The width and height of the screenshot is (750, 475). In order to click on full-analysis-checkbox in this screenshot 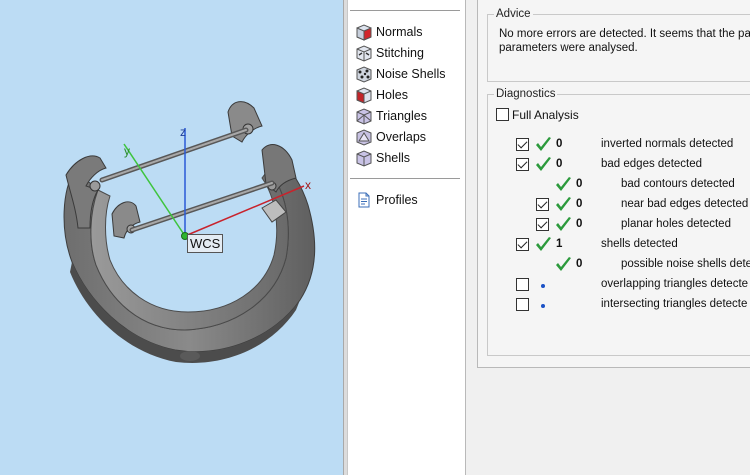, I will do `click(502, 114)`.